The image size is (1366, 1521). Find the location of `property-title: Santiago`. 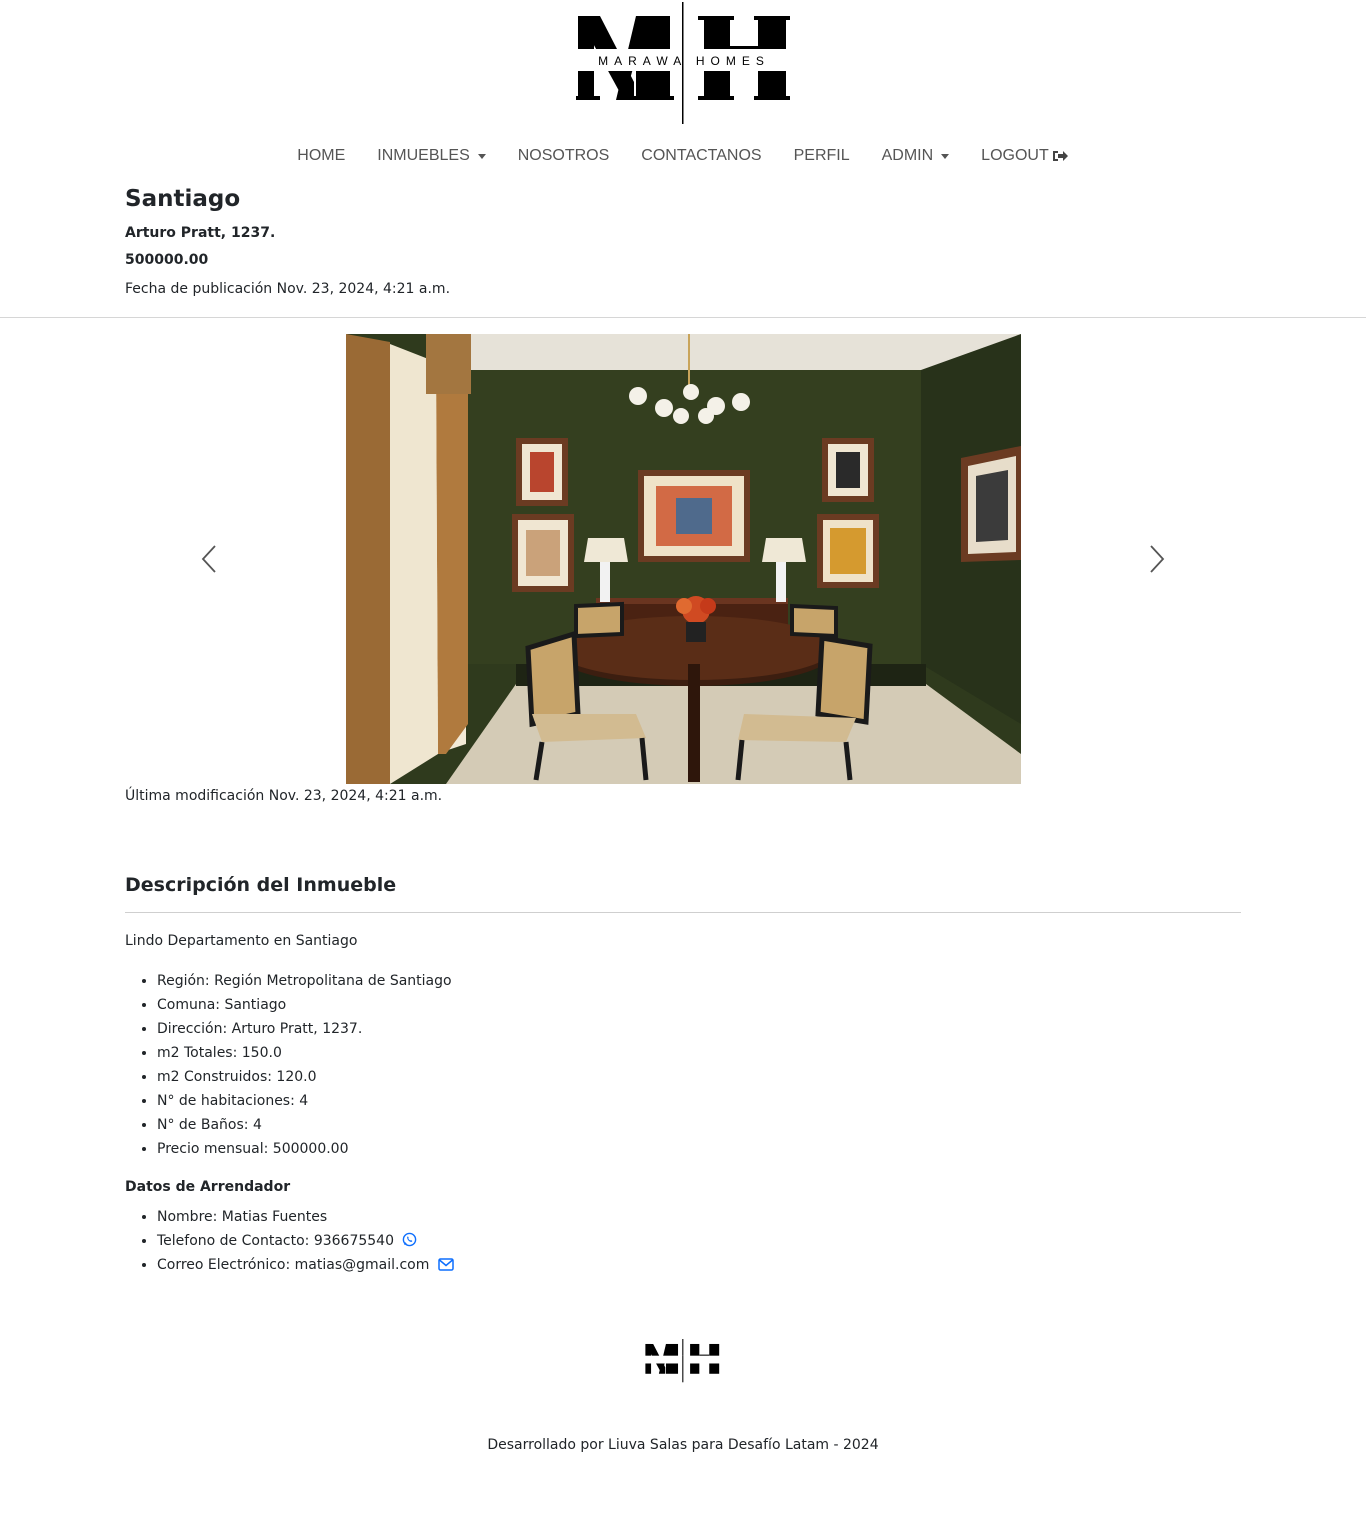

property-title: Santiago is located at coordinates (183, 199).